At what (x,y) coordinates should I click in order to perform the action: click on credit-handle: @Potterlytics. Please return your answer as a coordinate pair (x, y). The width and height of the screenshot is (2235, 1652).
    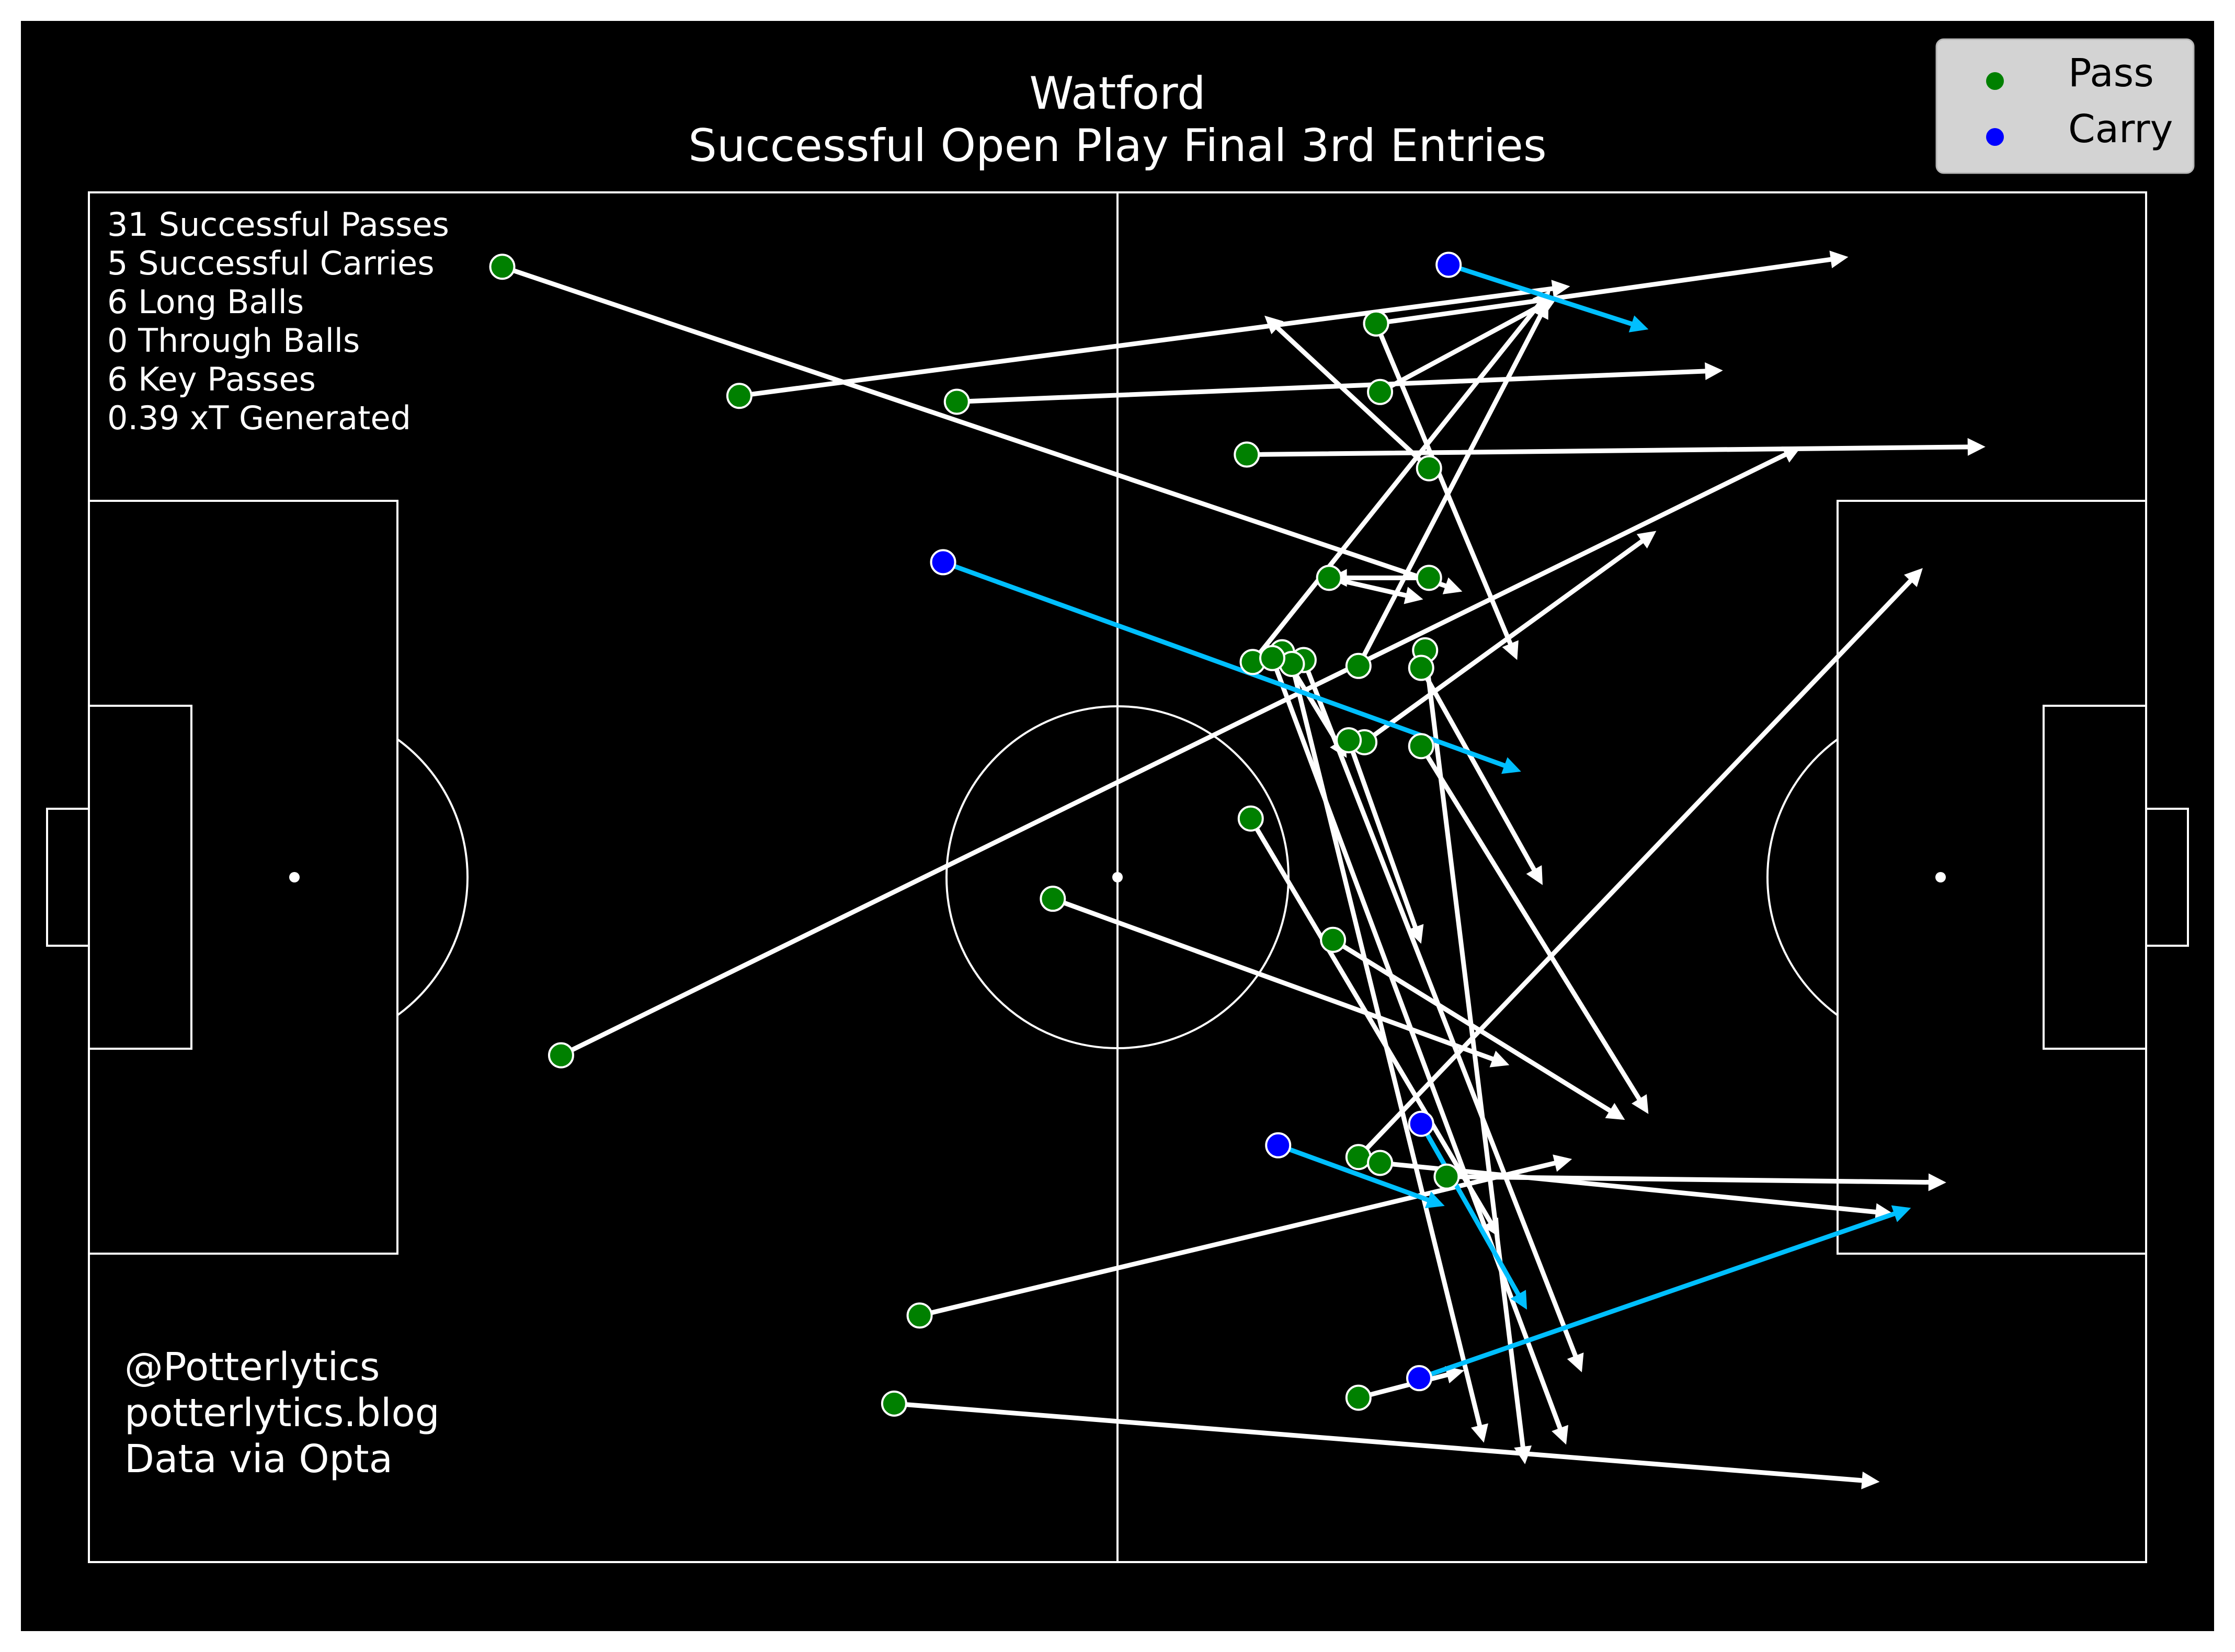
    Looking at the image, I should click on (252, 1367).